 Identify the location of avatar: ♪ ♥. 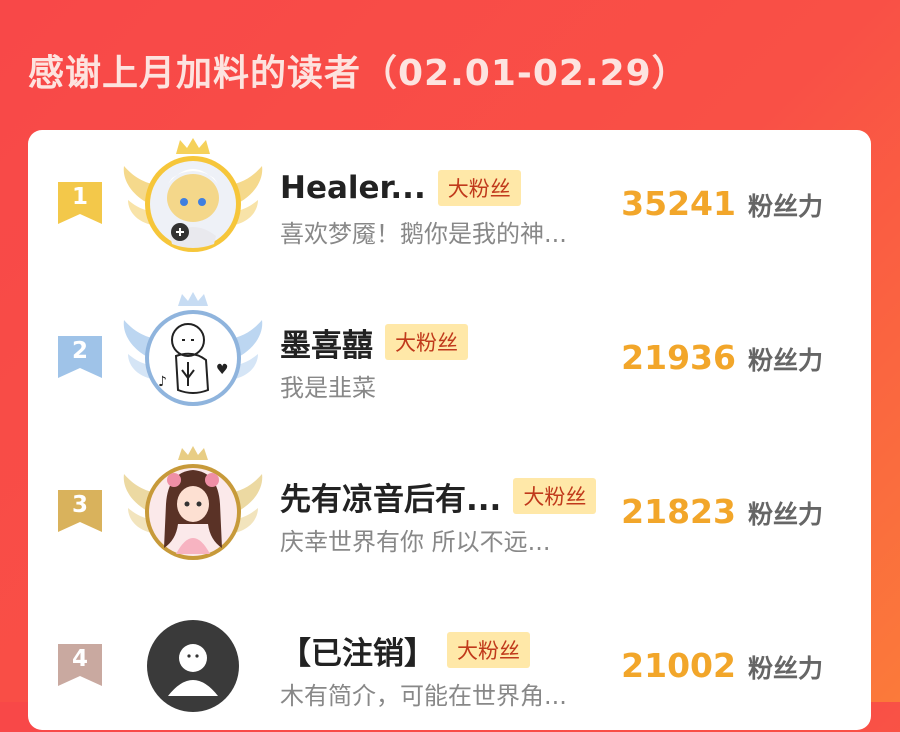
(193, 355).